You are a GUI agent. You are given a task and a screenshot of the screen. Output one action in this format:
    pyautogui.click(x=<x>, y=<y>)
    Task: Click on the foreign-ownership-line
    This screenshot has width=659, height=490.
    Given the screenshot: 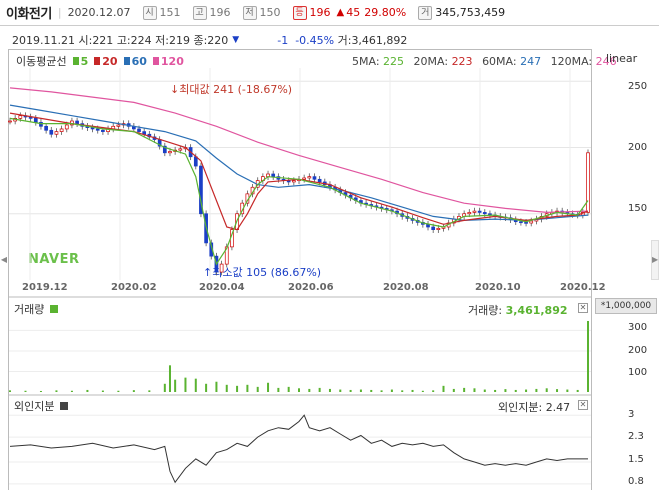 What is the action you would take?
    pyautogui.click(x=298, y=449)
    